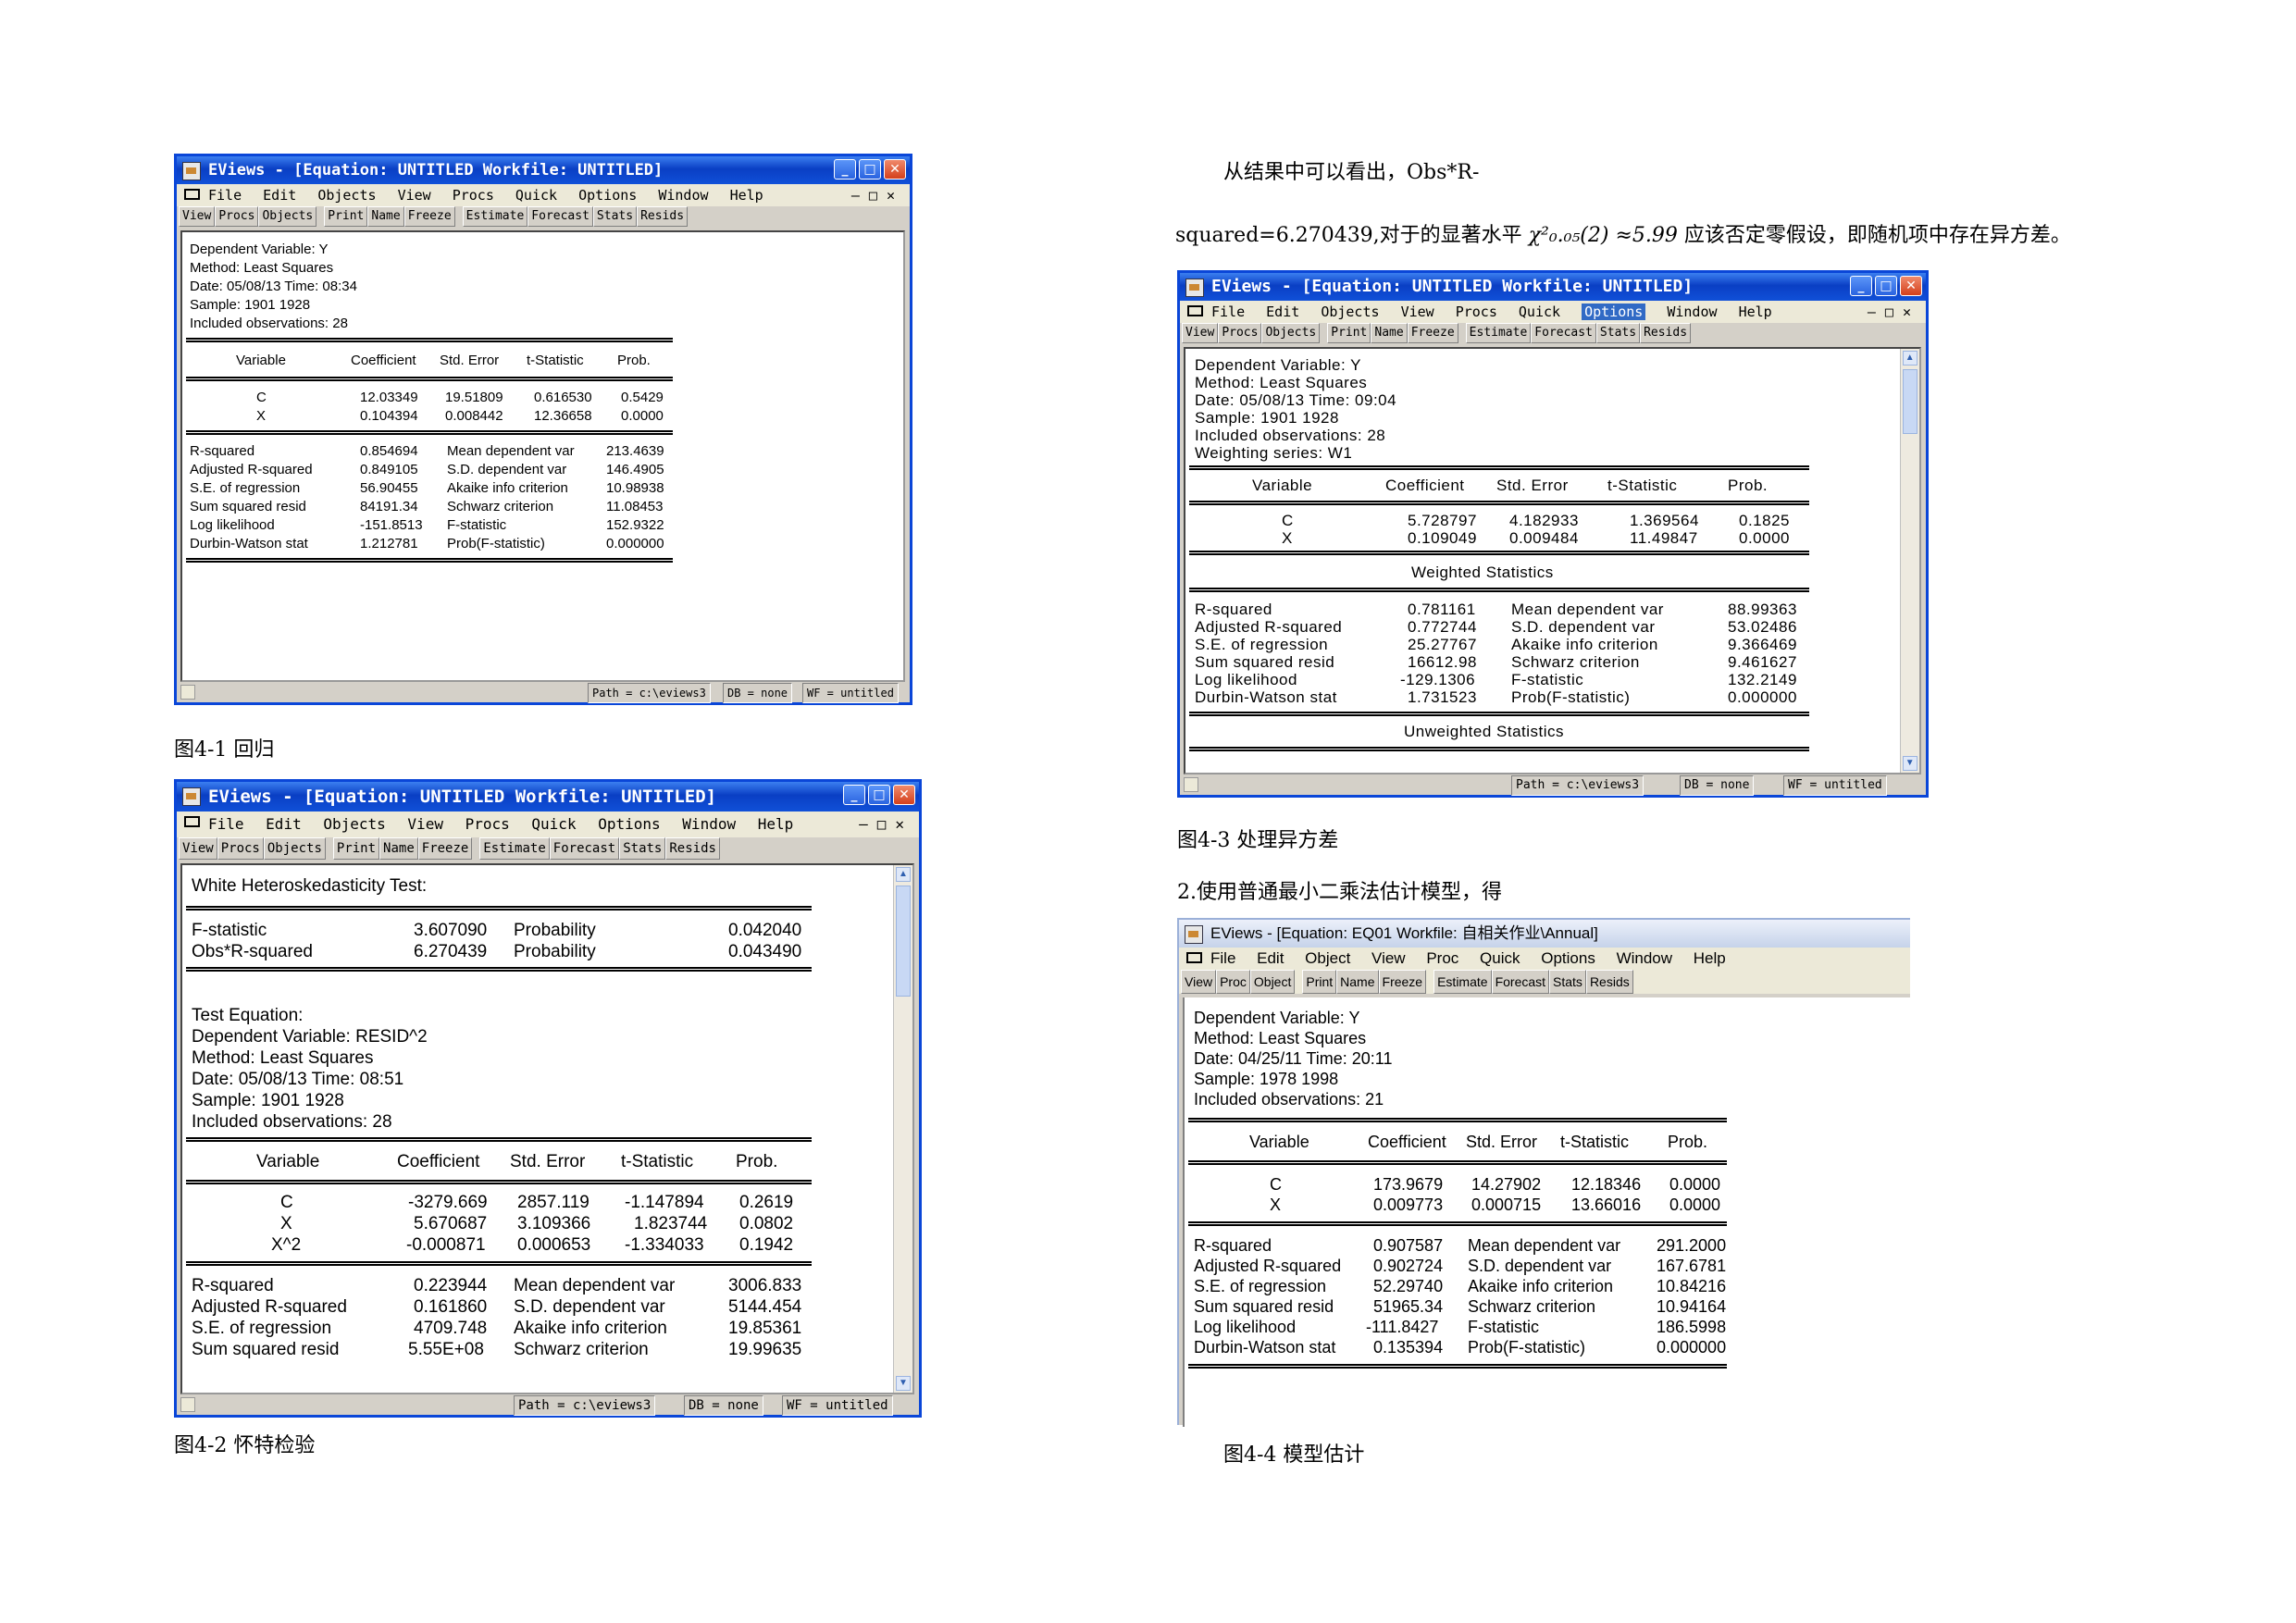 Image resolution: width=2296 pixels, height=1623 pixels. Describe the element at coordinates (1327, 958) in the screenshot. I see `menu-object: Object` at that location.